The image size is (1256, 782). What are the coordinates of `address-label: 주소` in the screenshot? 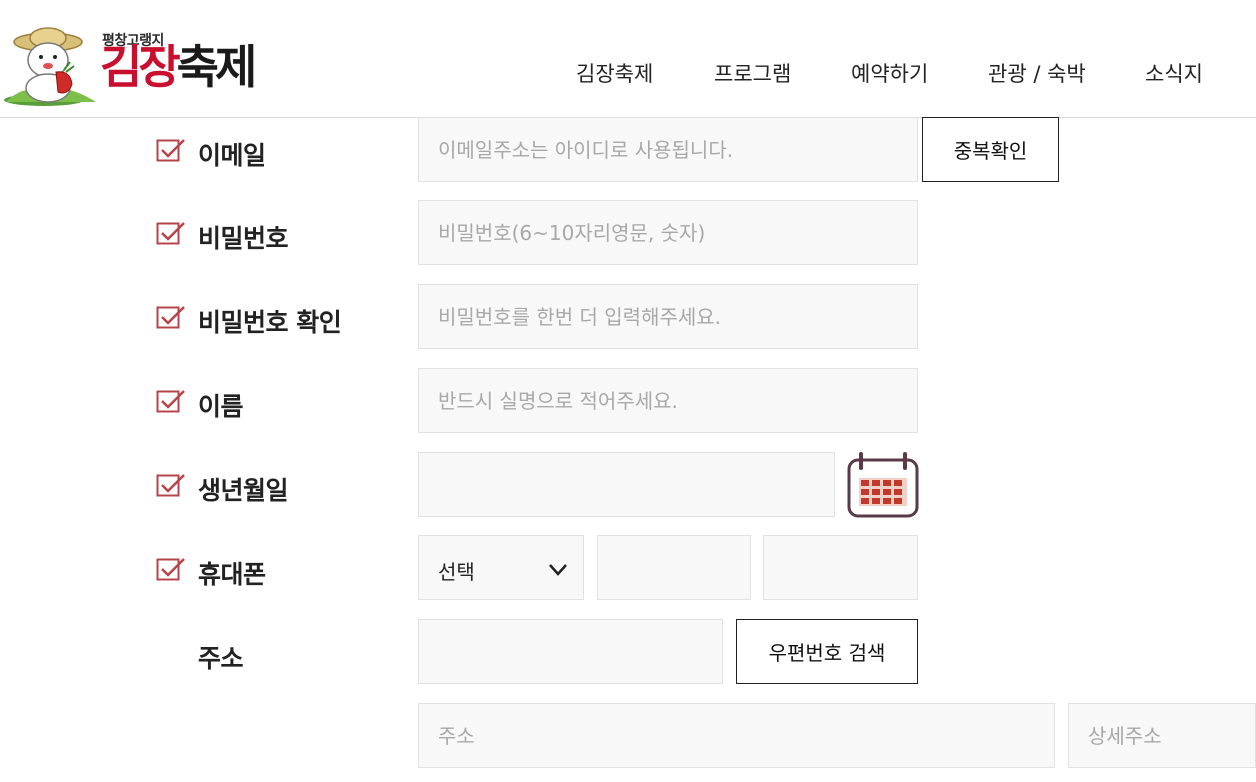 It's located at (221, 658).